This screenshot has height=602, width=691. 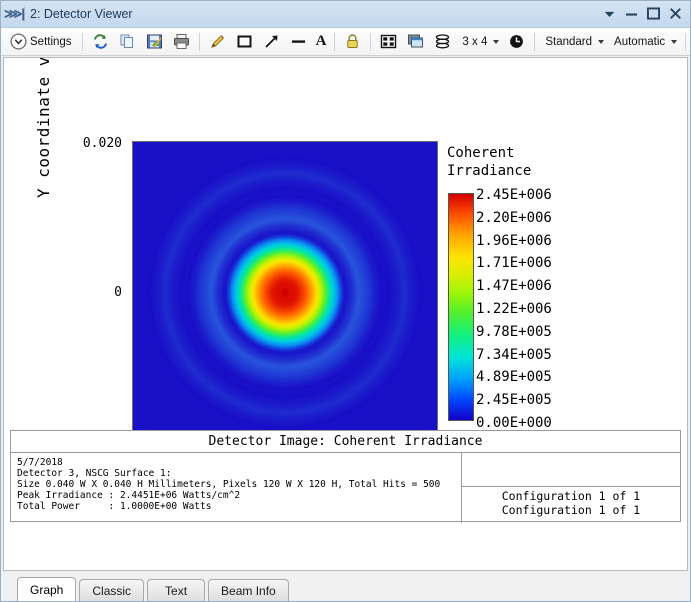 What do you see at coordinates (481, 153) in the screenshot?
I see `colorbar-title-line1: Coherent` at bounding box center [481, 153].